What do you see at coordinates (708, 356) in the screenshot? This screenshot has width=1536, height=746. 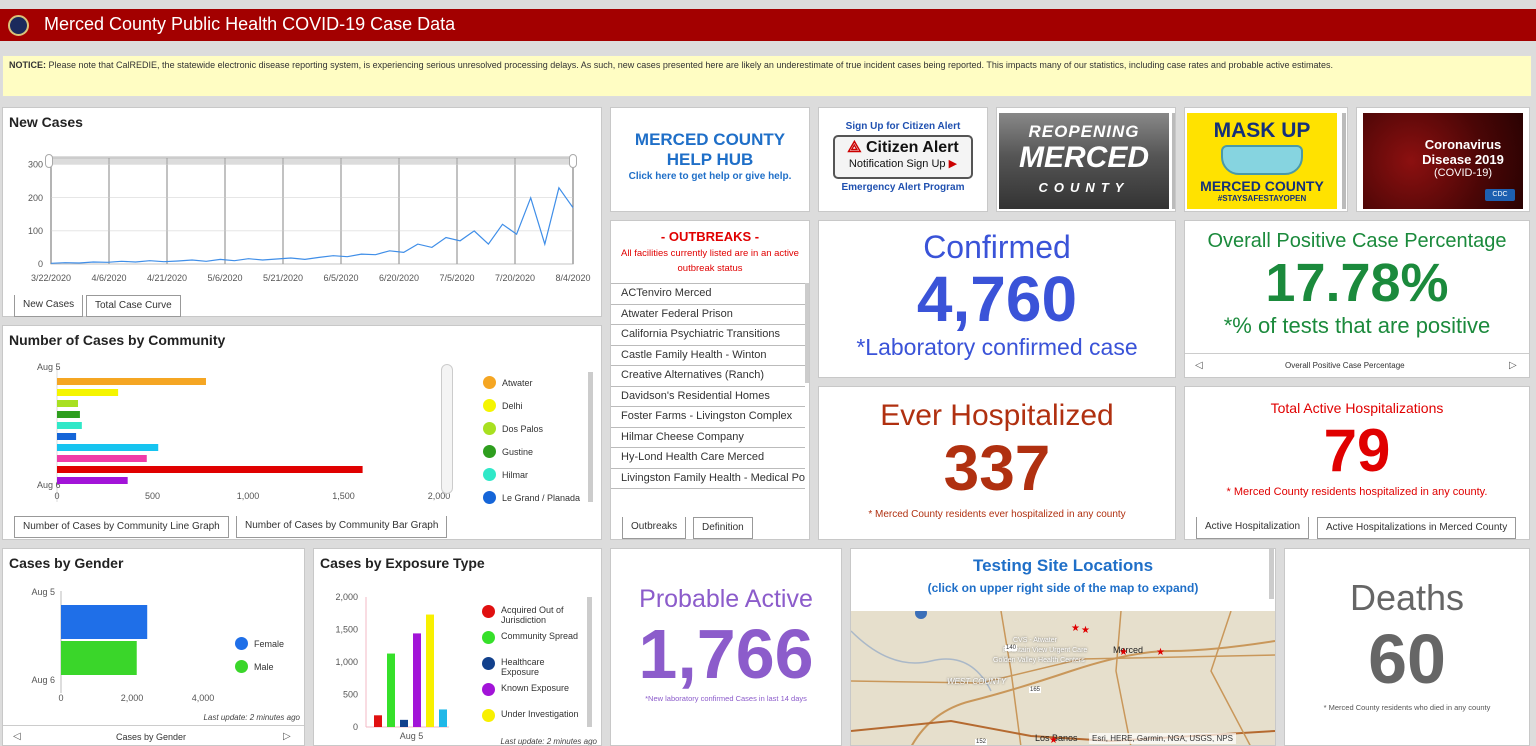 I see `outbreak-list-item: Castle Family Health - Winton` at bounding box center [708, 356].